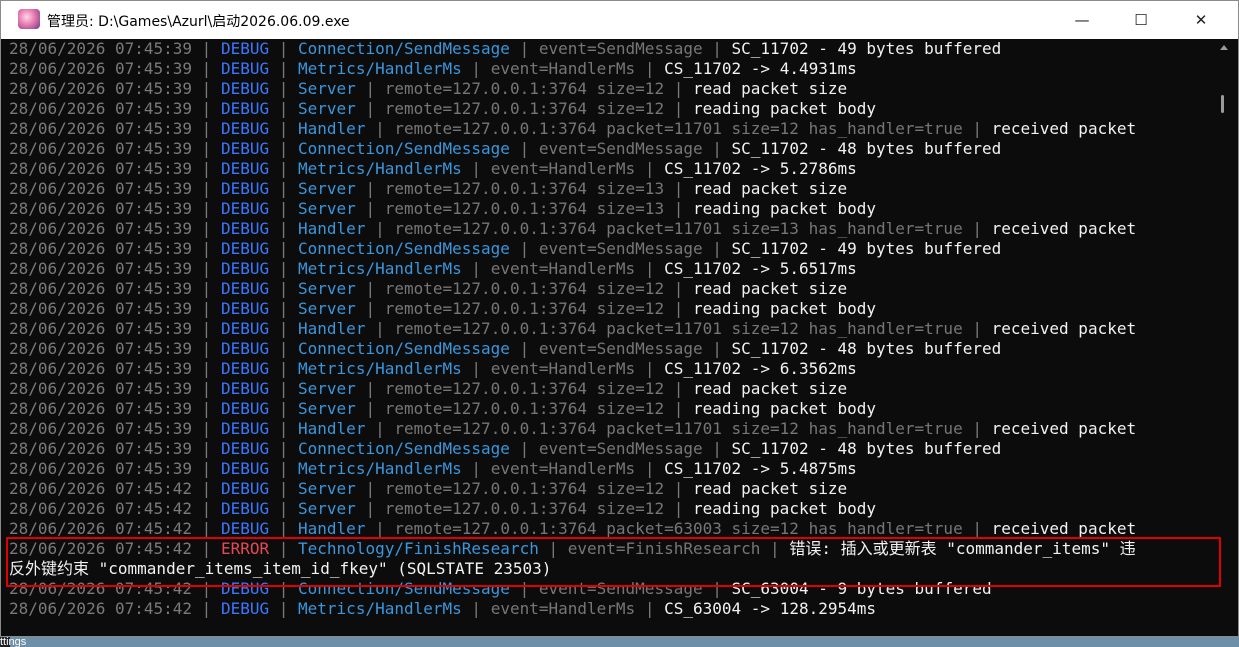  What do you see at coordinates (332, 428) in the screenshot?
I see `log-source: Handler` at bounding box center [332, 428].